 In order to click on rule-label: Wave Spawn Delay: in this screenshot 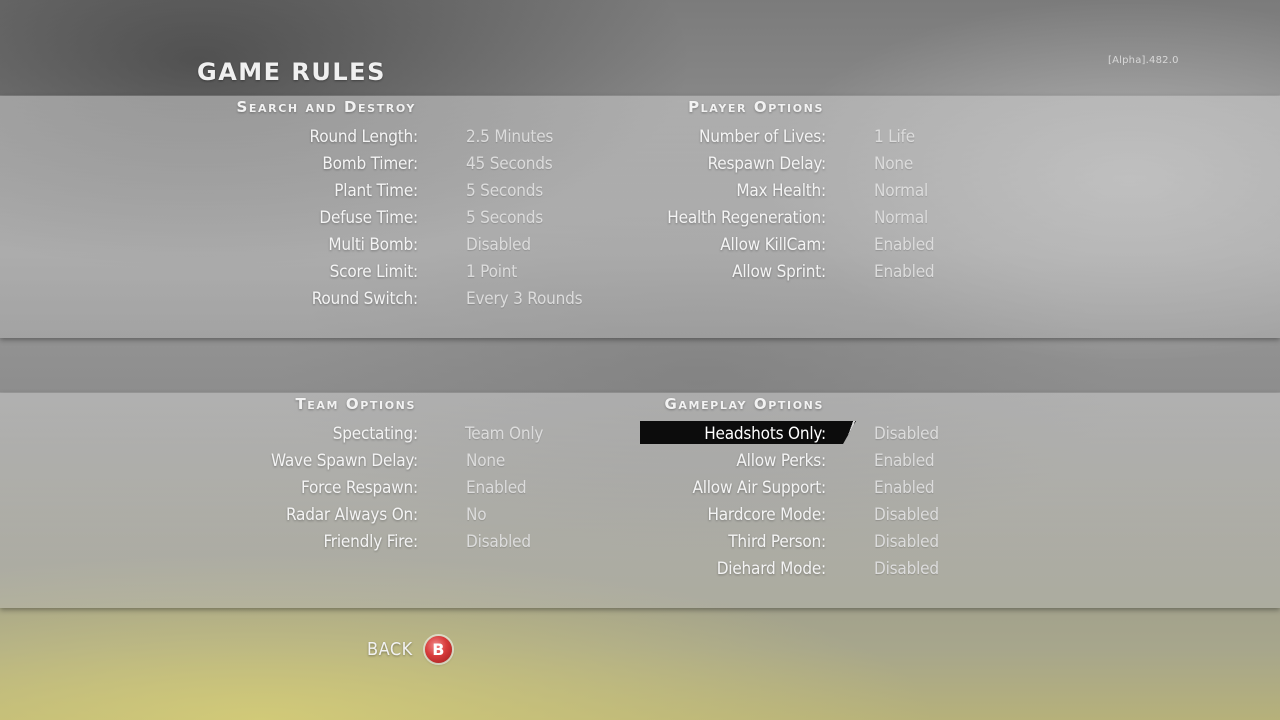, I will do `click(344, 461)`.